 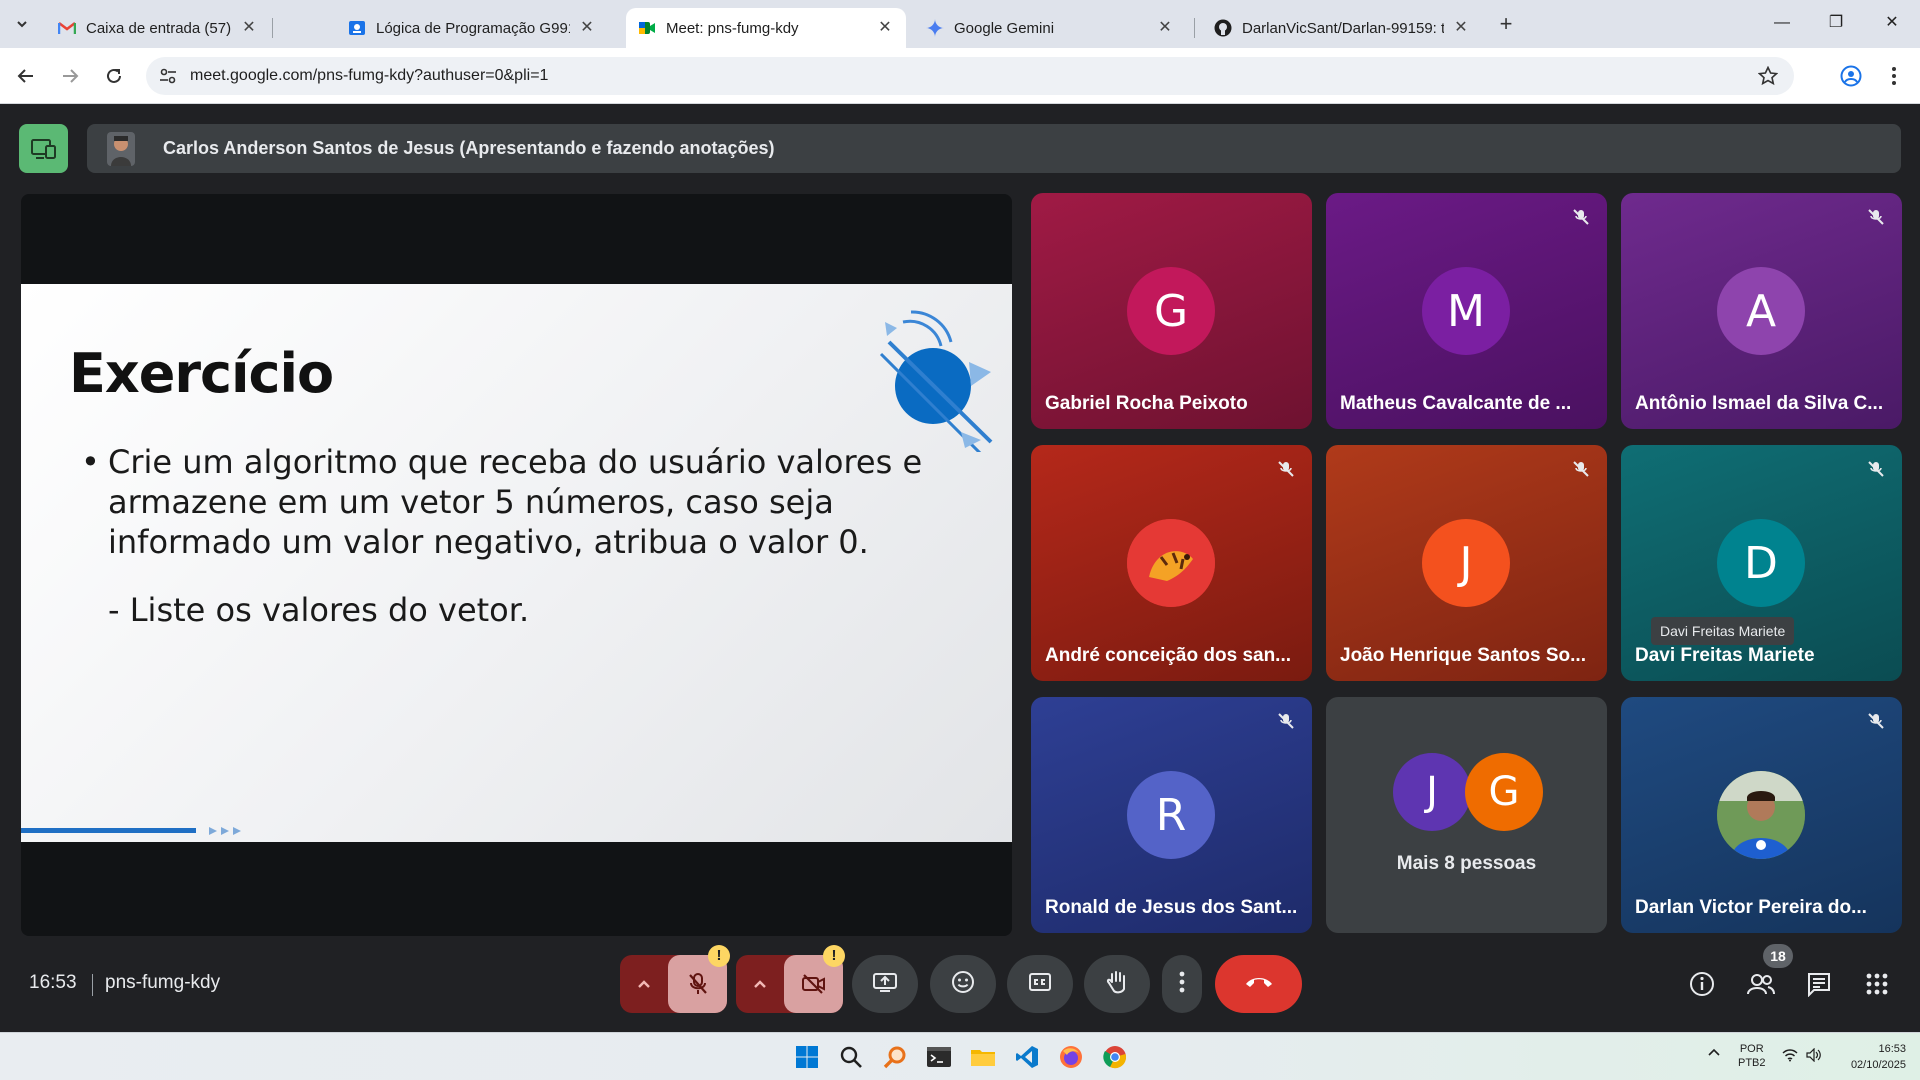 What do you see at coordinates (1702, 984) in the screenshot?
I see `meeting-details-icon` at bounding box center [1702, 984].